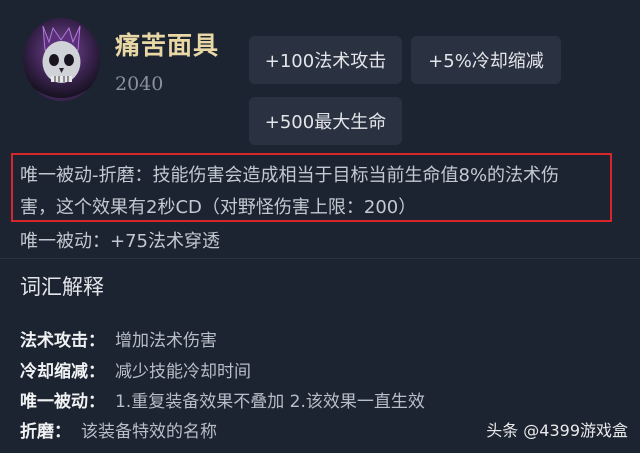  Describe the element at coordinates (290, 175) in the screenshot. I see `passive-torment-line-1: 唯一被动-折磨：技能伤害会造成相当于目标当前生命值8%的法术伤` at that location.